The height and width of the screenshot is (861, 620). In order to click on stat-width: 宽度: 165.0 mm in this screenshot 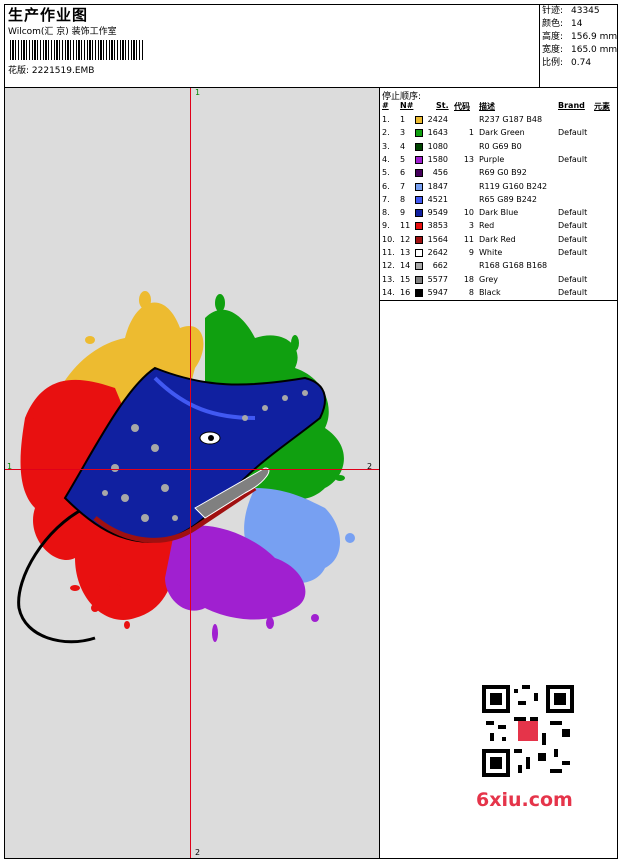, I will do `click(580, 50)`.